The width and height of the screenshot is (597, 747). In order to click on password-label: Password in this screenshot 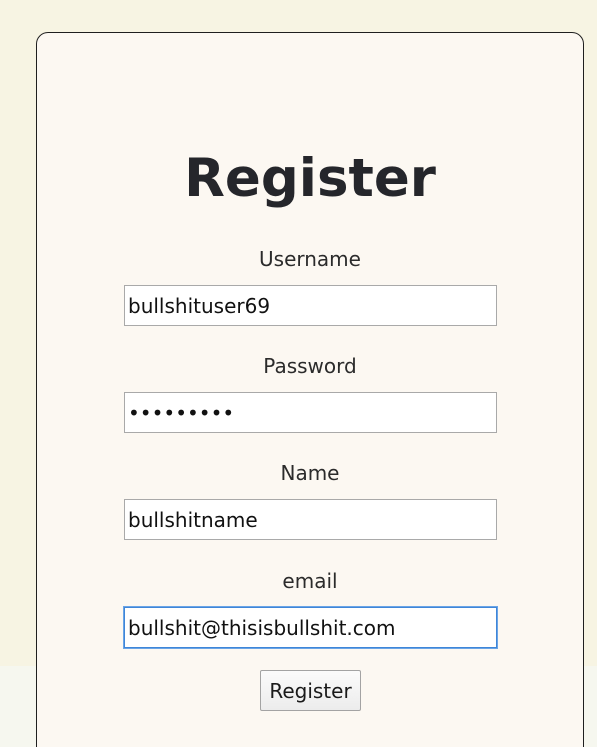, I will do `click(310, 366)`.